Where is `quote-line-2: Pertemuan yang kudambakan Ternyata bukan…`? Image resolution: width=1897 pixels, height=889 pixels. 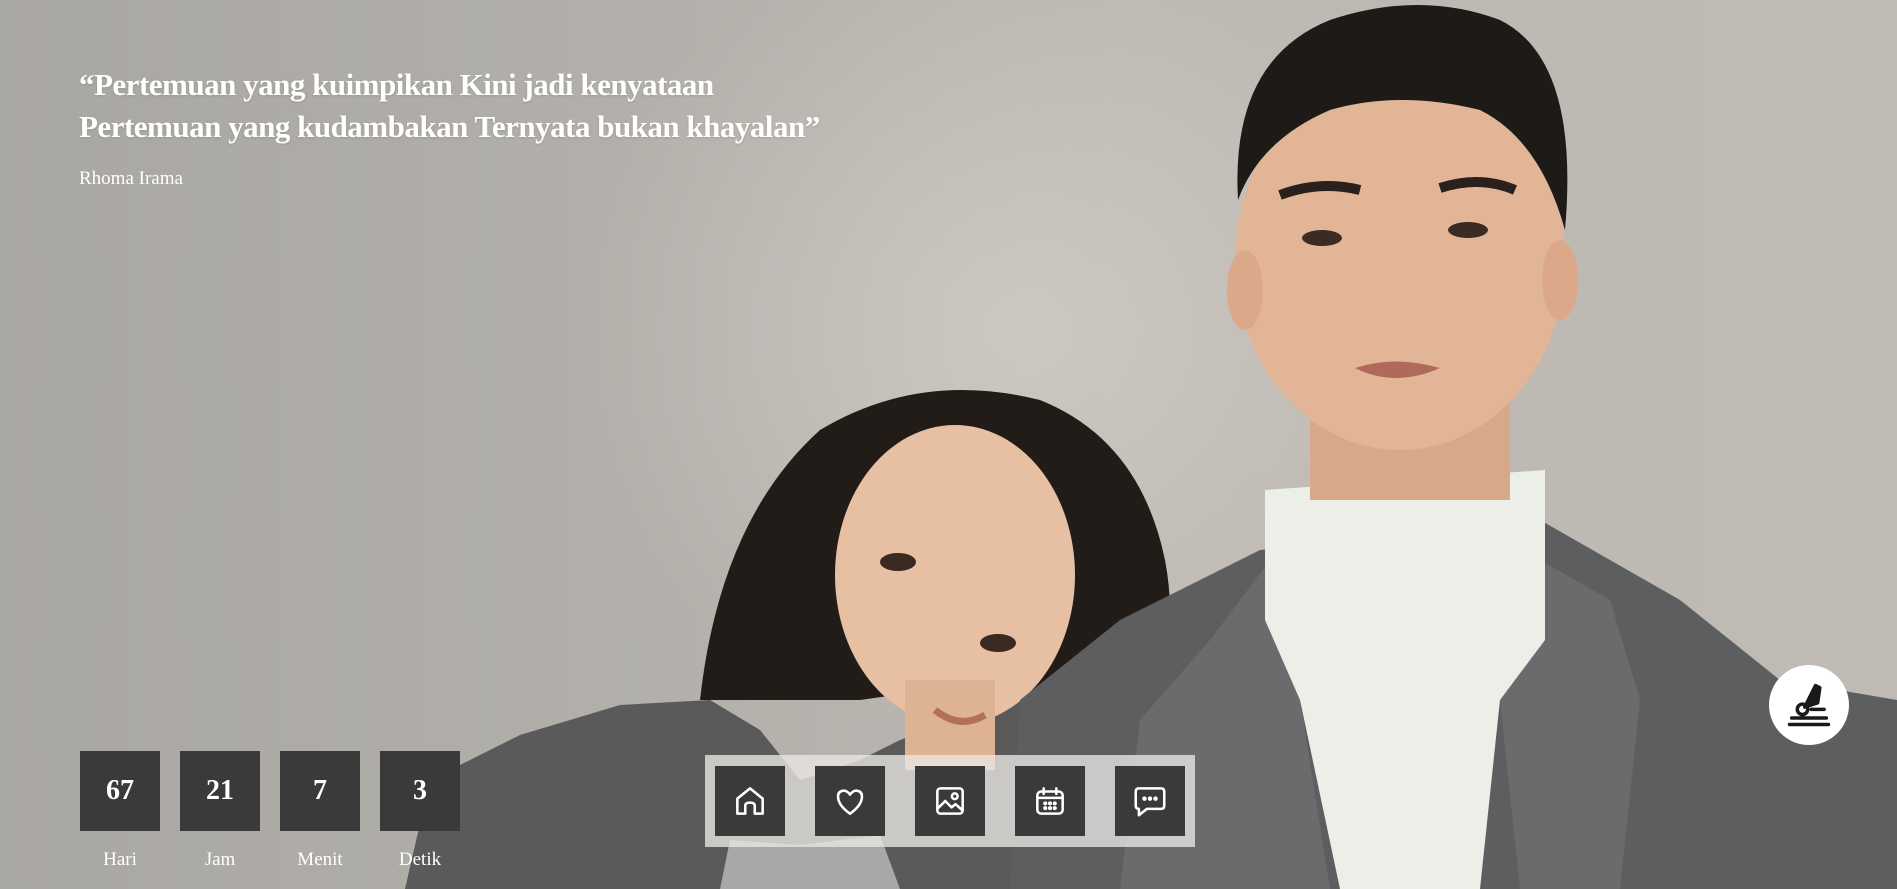 quote-line-2: Pertemuan yang kudambakan Ternyata bukan… is located at coordinates (449, 126).